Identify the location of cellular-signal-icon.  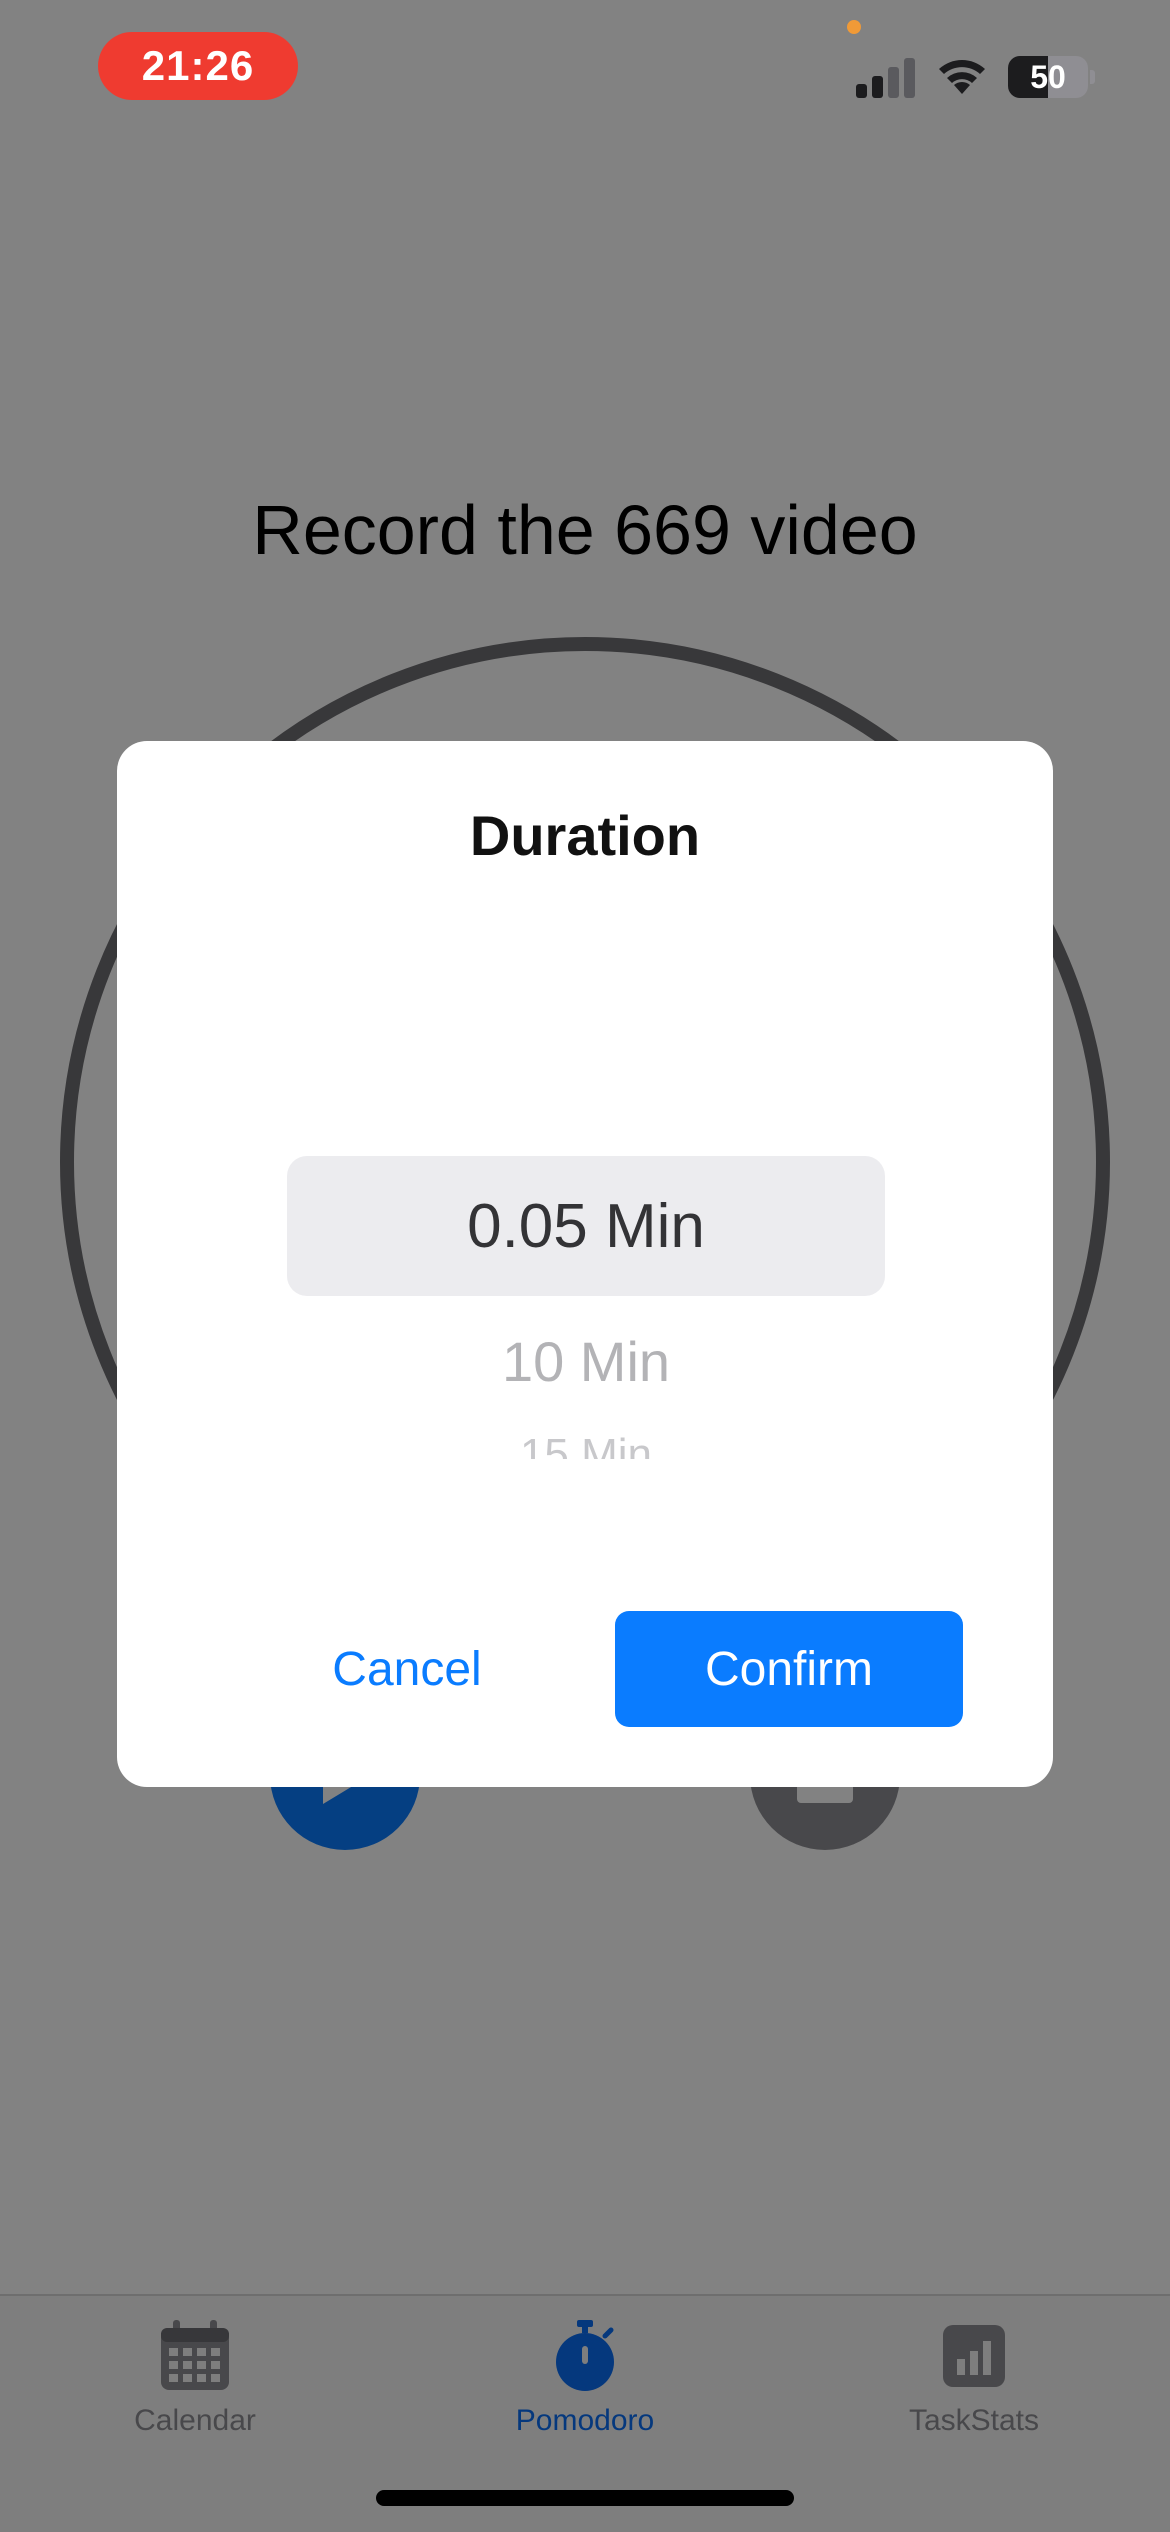
(887, 77).